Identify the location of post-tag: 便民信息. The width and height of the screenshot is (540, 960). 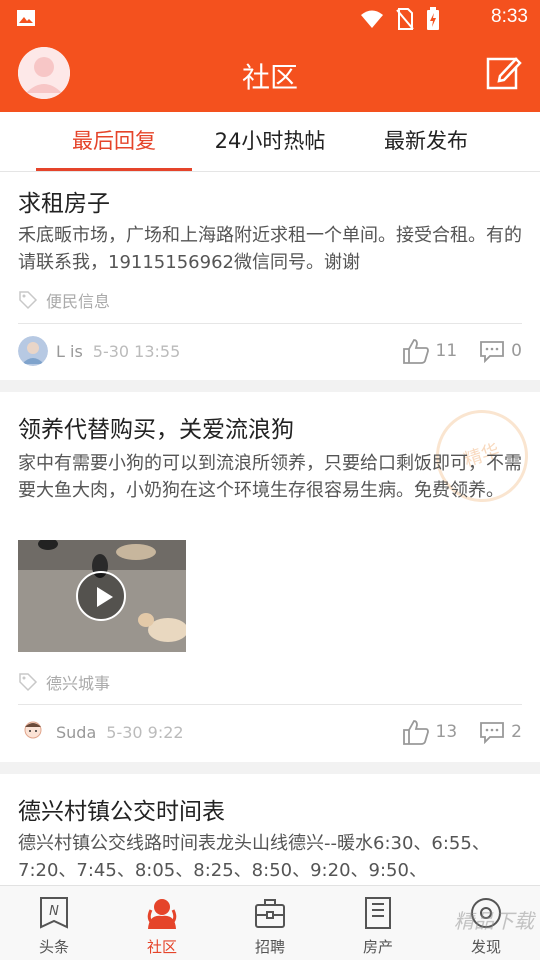
(64, 300).